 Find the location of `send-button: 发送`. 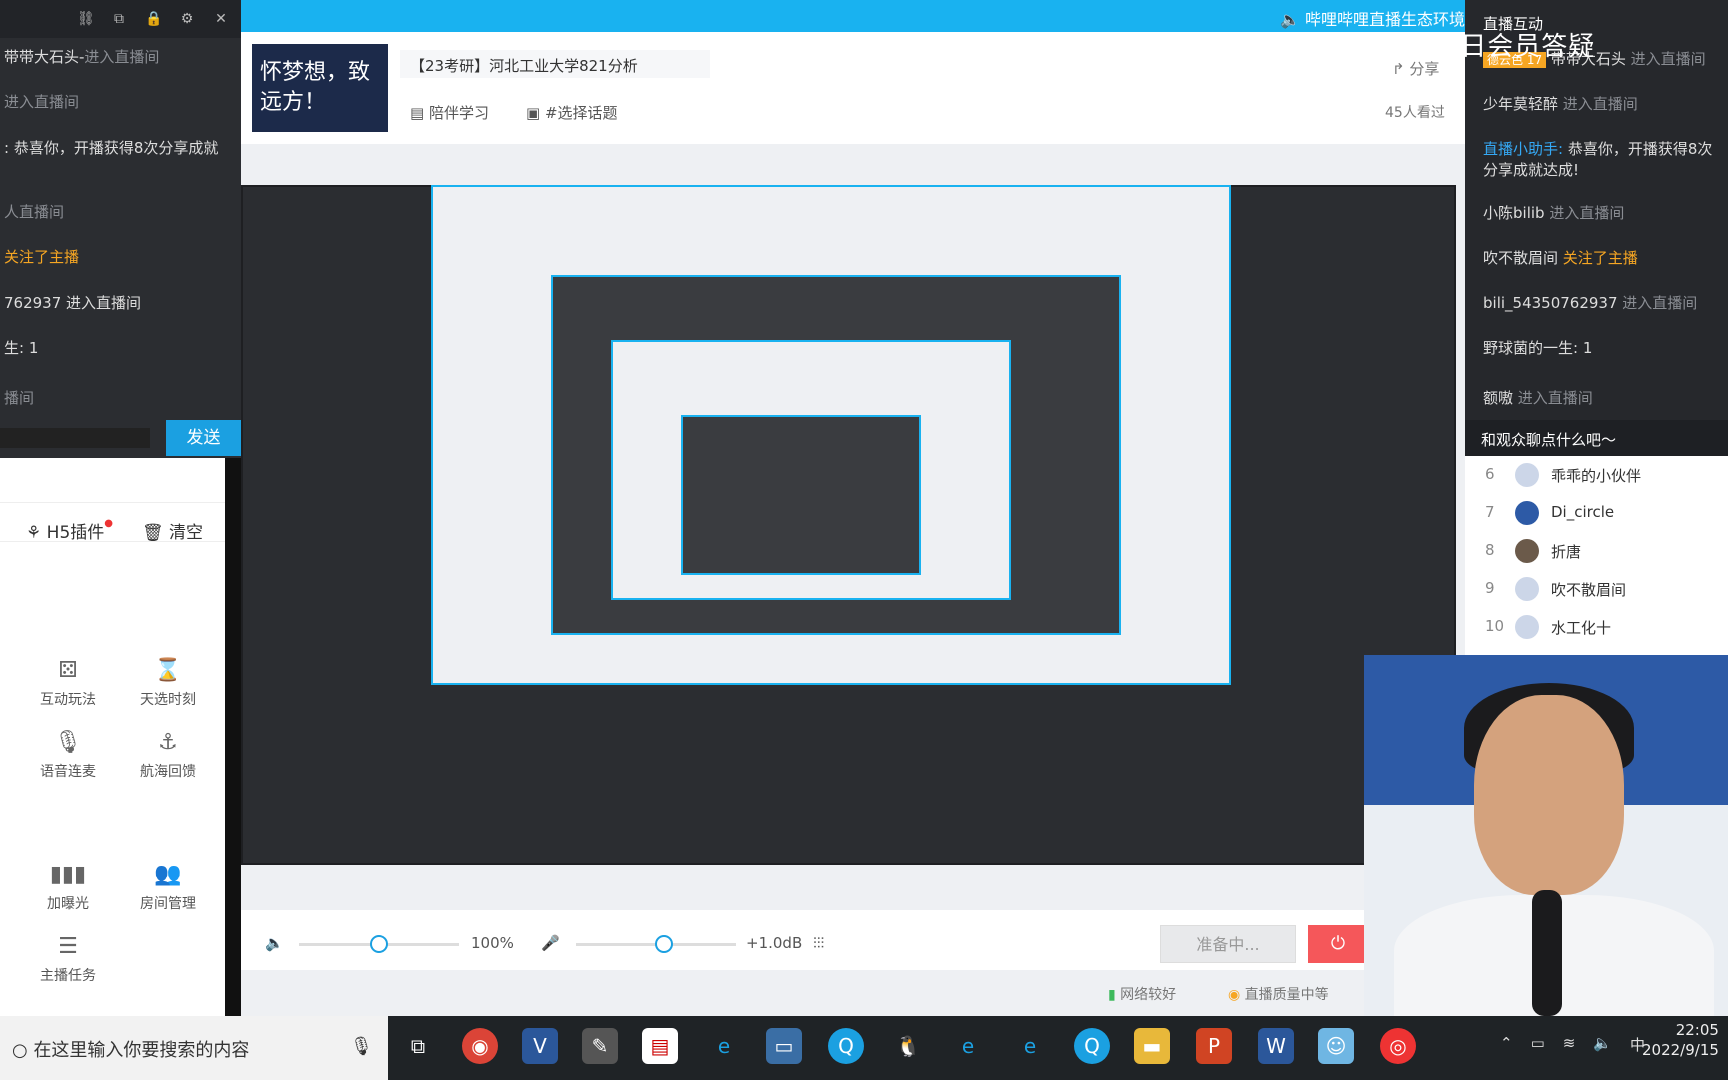

send-button: 发送 is located at coordinates (203, 438).